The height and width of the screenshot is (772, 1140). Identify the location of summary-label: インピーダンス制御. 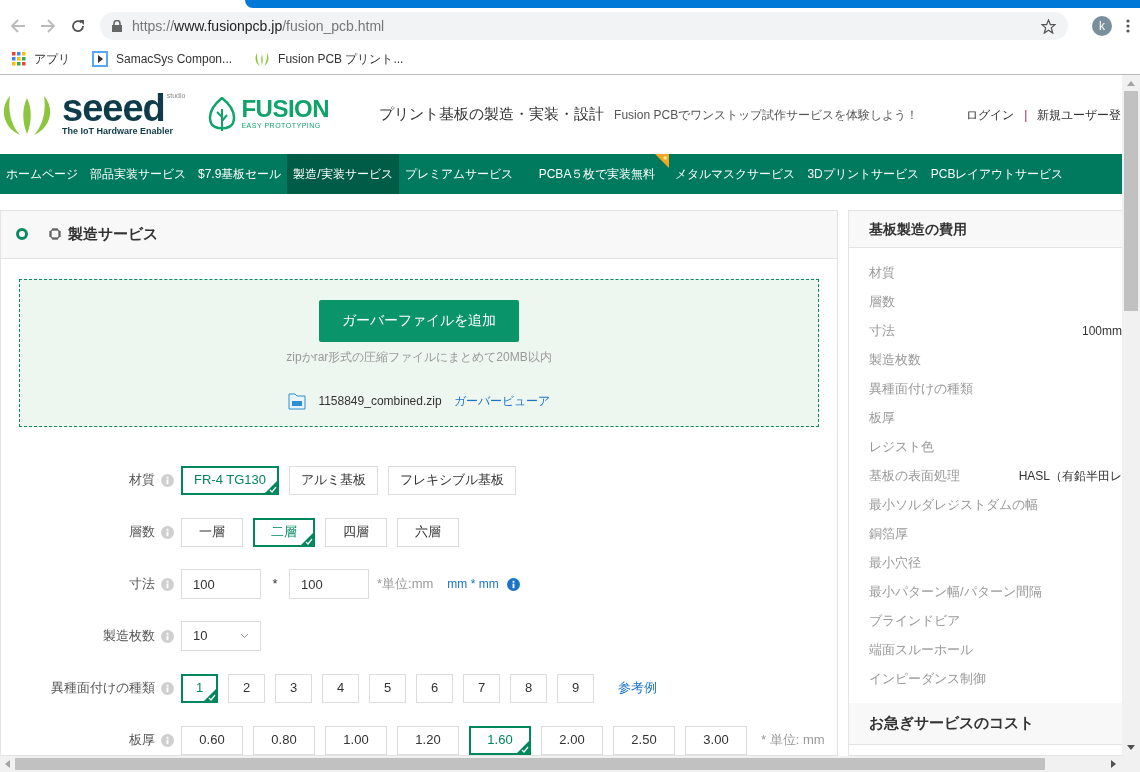
(927, 678).